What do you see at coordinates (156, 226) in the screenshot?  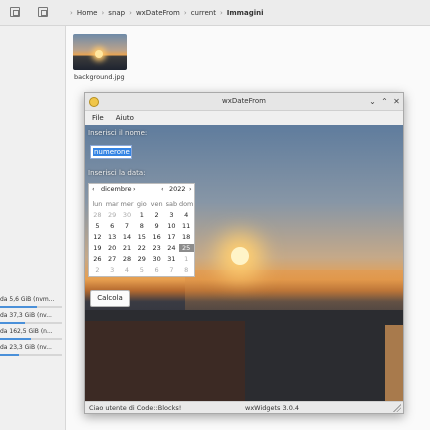 I see `calendar-day: 9` at bounding box center [156, 226].